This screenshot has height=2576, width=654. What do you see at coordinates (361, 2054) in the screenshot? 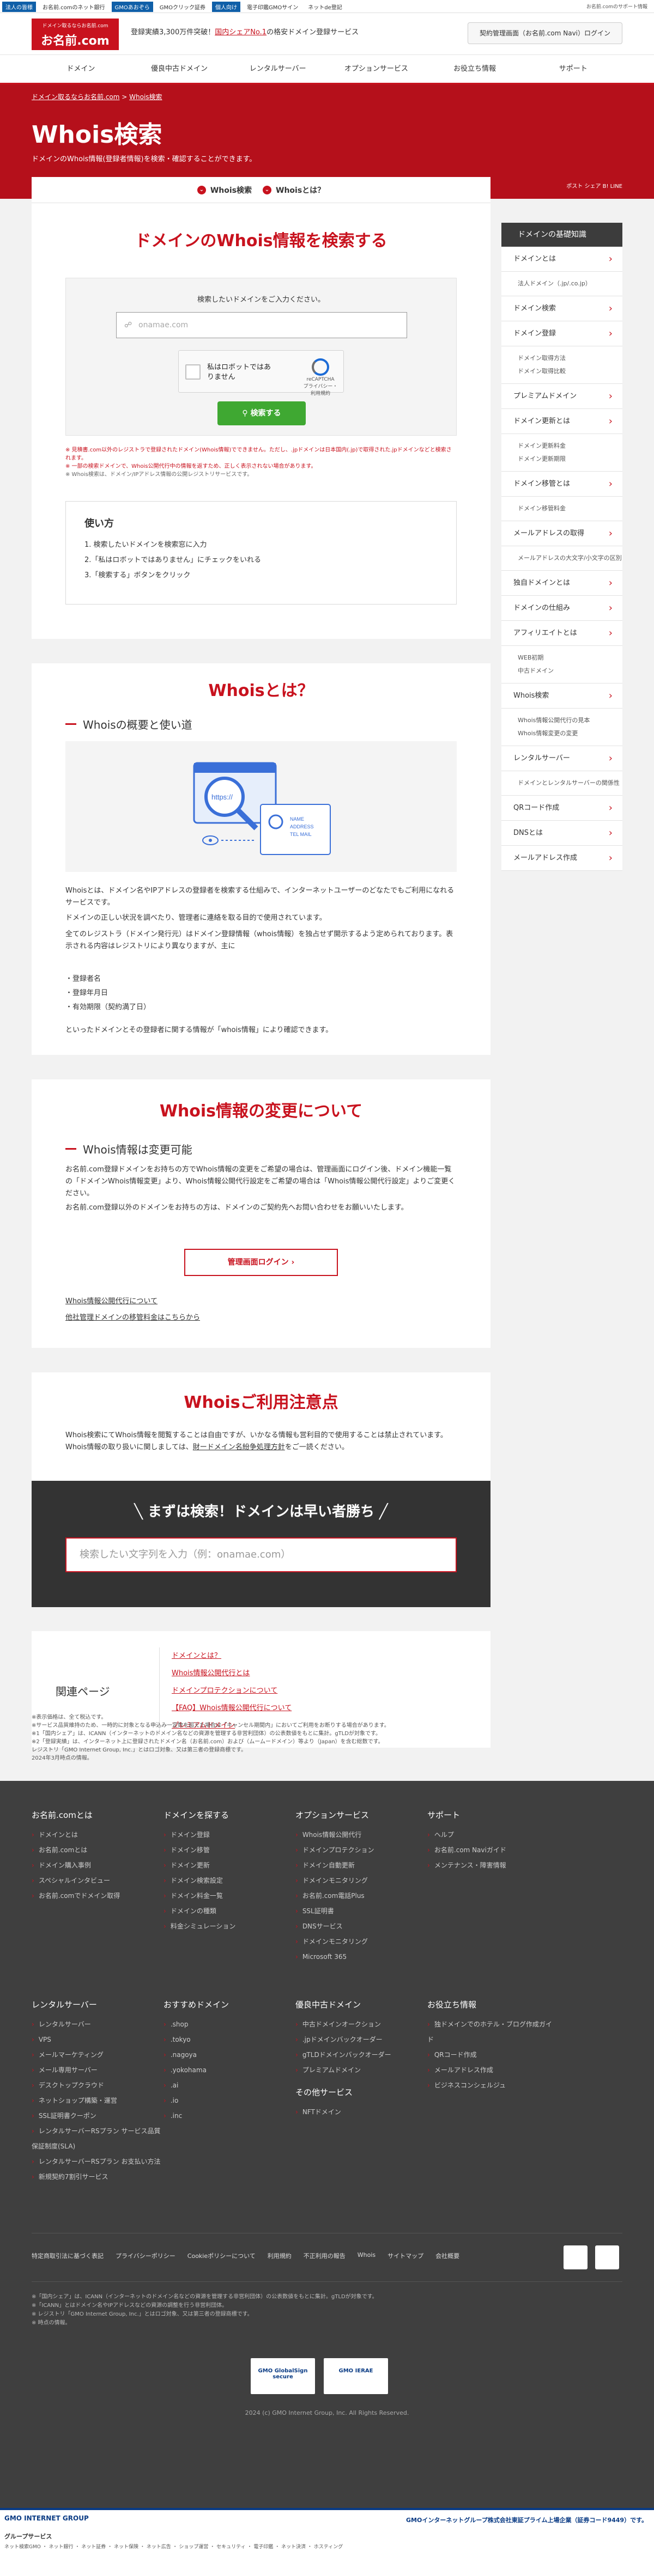
I see `footer-link: gTLDドメインバックオーダー` at bounding box center [361, 2054].